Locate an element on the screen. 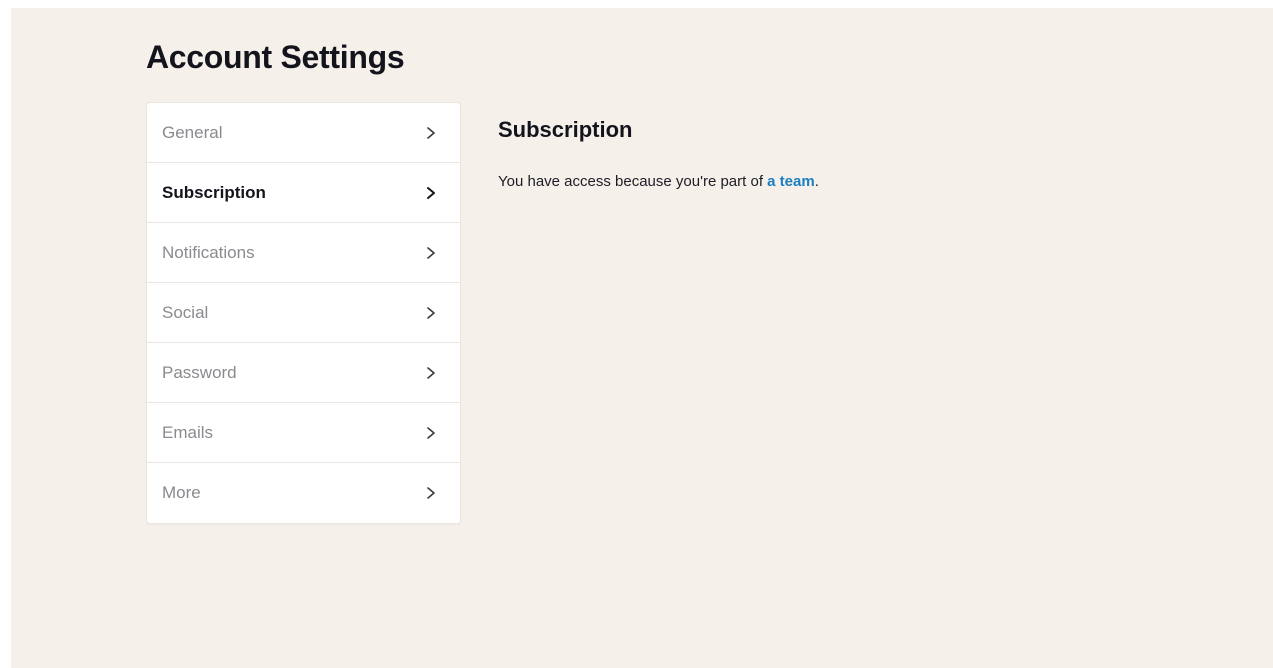 The height and width of the screenshot is (668, 1273). nav-item-notifications: Notifications is located at coordinates (303, 253).